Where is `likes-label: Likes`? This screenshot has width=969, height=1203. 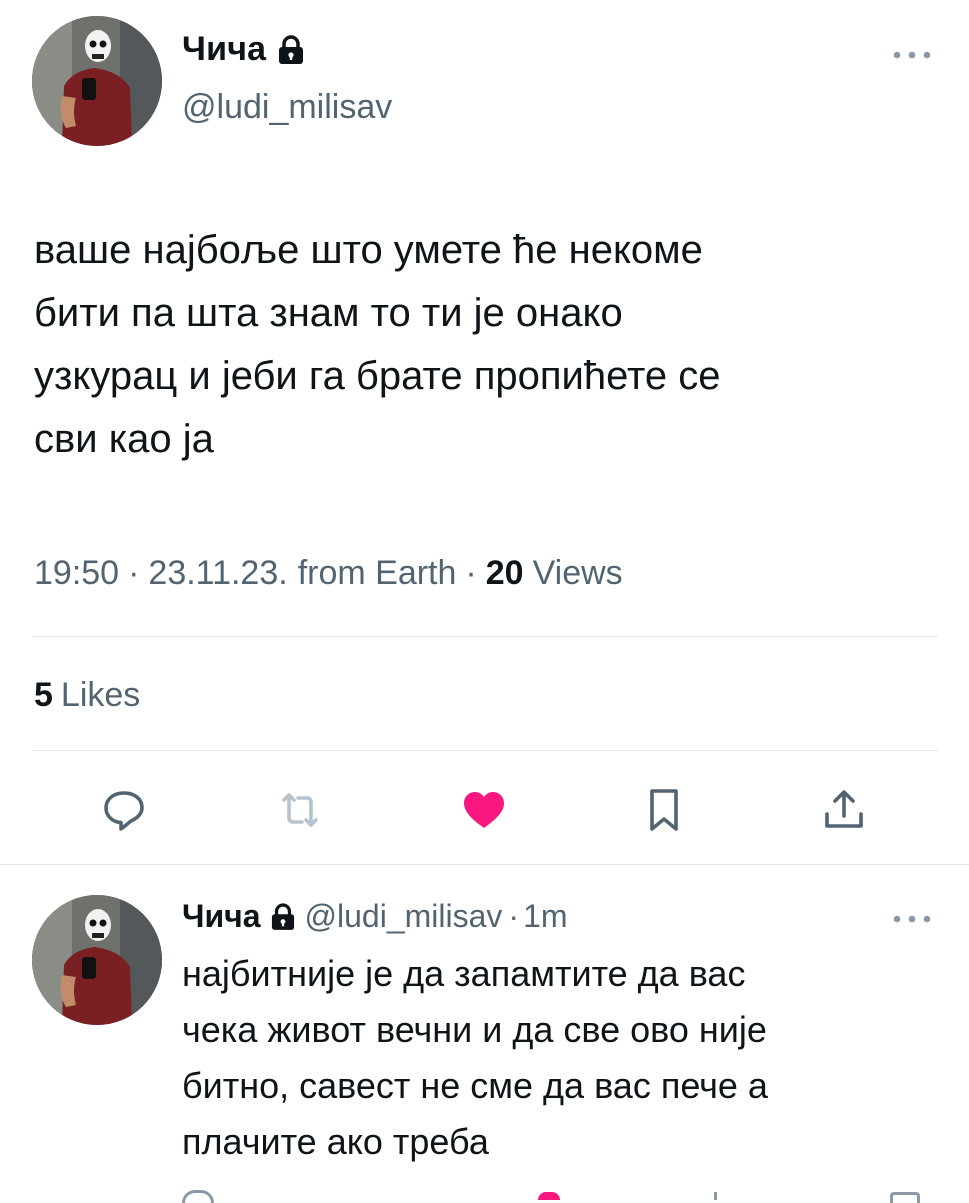
likes-label: Likes is located at coordinates (100, 695).